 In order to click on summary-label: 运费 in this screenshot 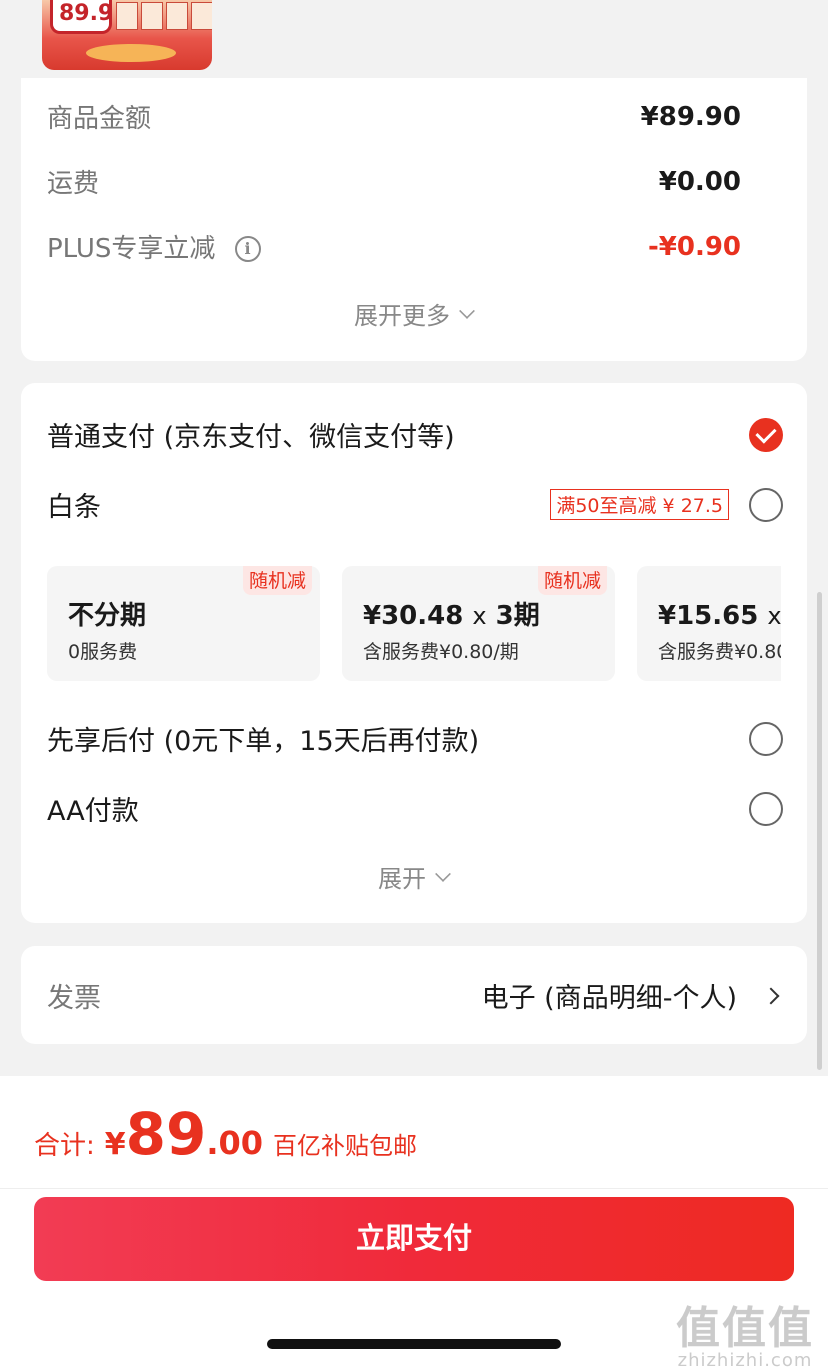, I will do `click(73, 184)`.